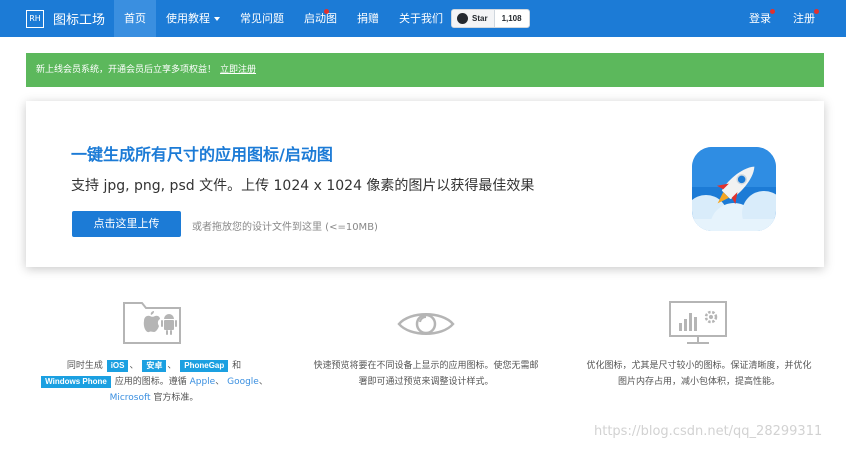 The image size is (846, 449). I want to click on apple-link: Apple, so click(203, 382).